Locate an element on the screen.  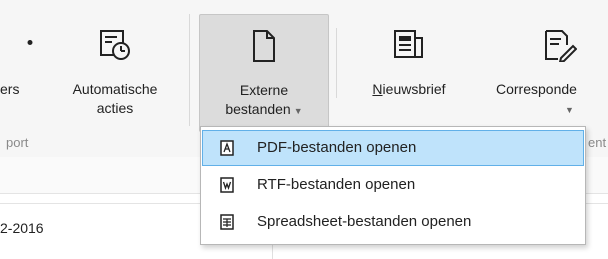
file-icon is located at coordinates (264, 47).